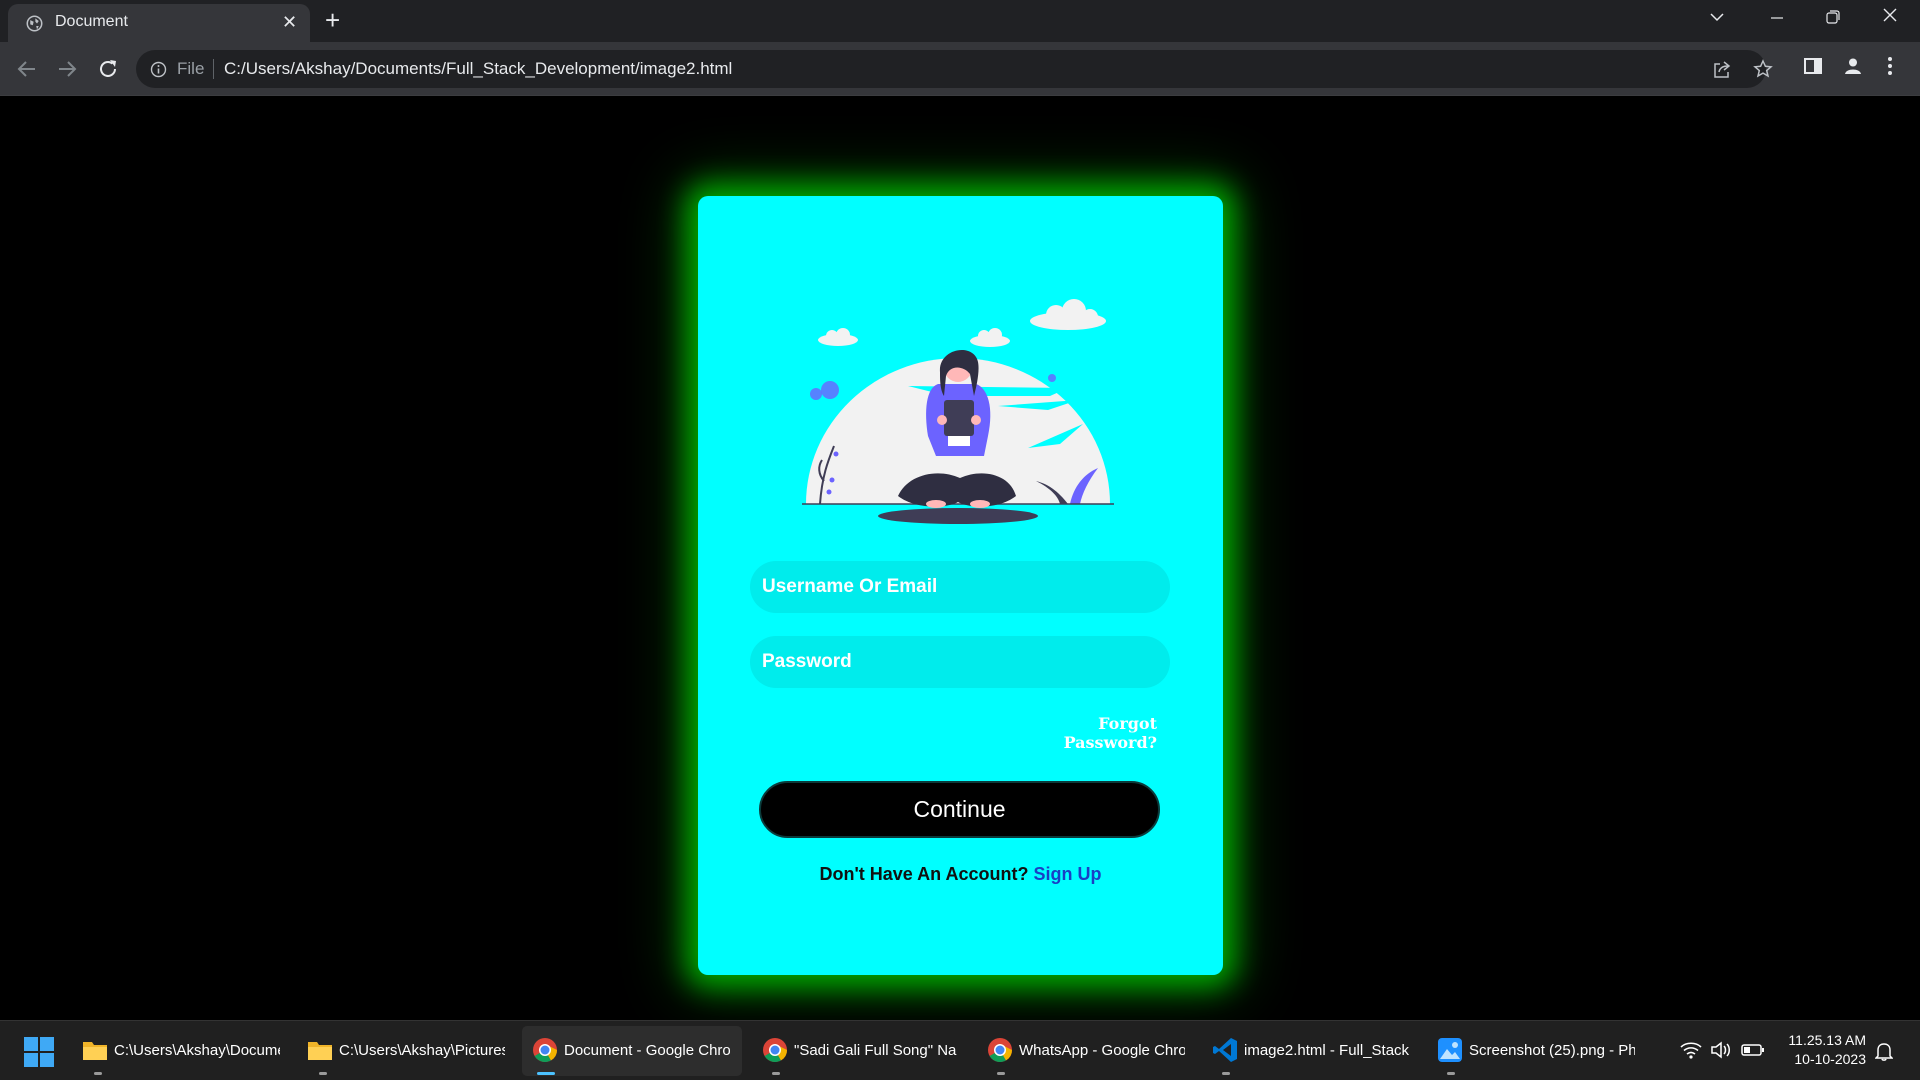 The image size is (1920, 1080). Describe the element at coordinates (27, 69) in the screenshot. I see `back-arrow-icon` at that location.